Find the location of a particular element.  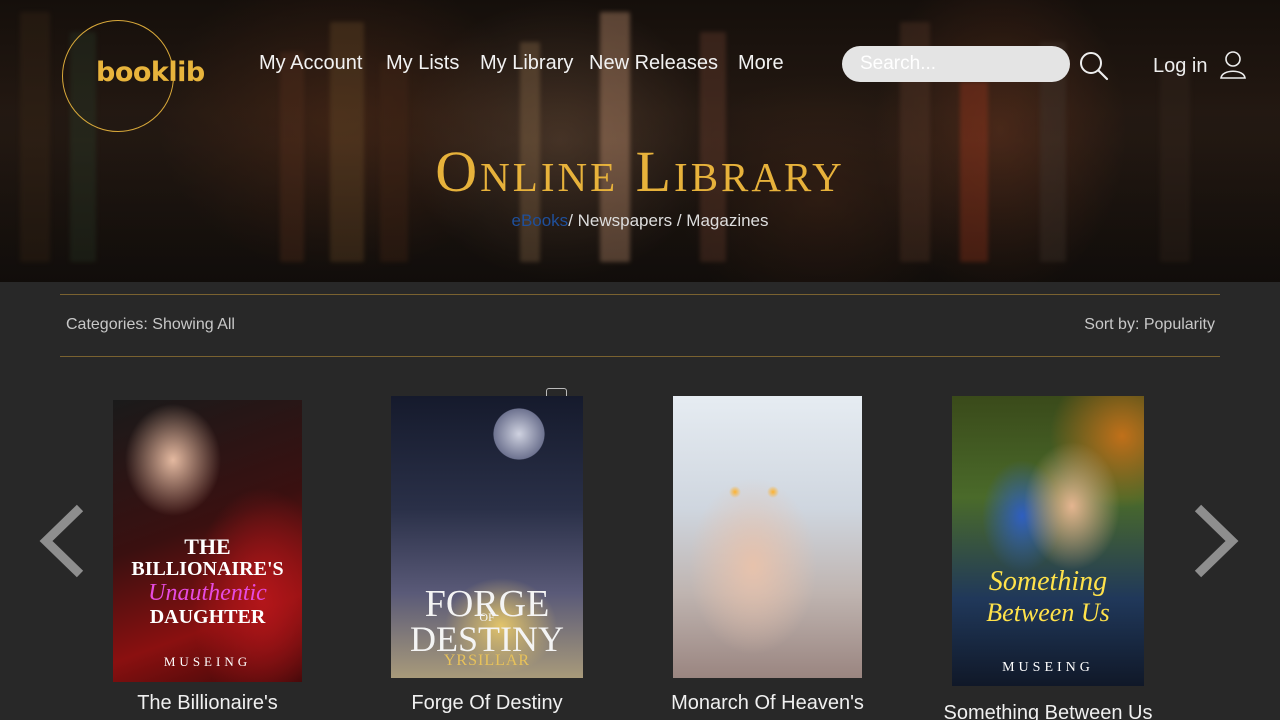

cover-text: THE is located at coordinates (207, 546).